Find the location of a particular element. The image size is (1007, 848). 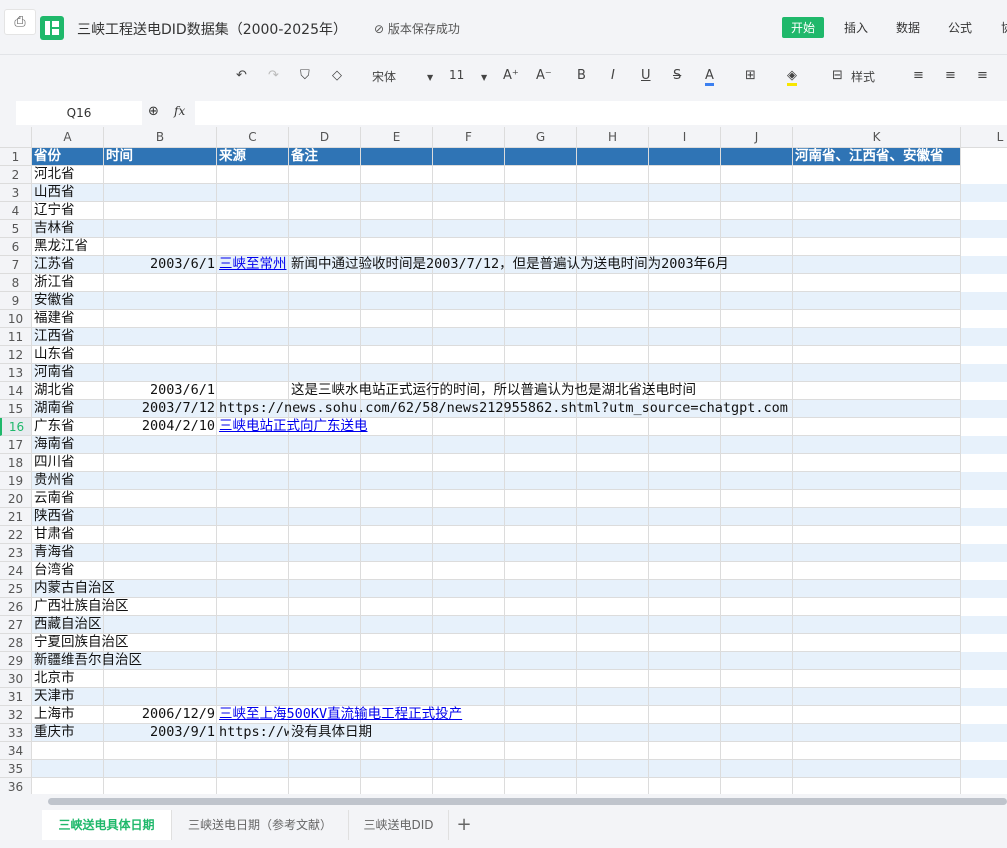

cell-K33 is located at coordinates (877, 733).